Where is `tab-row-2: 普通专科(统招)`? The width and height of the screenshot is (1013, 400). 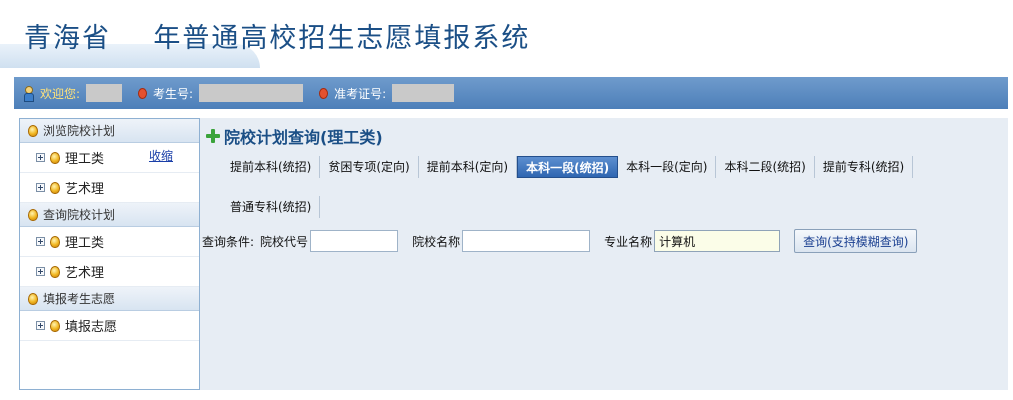
tab-row-2: 普通专科(统招) is located at coordinates (271, 207).